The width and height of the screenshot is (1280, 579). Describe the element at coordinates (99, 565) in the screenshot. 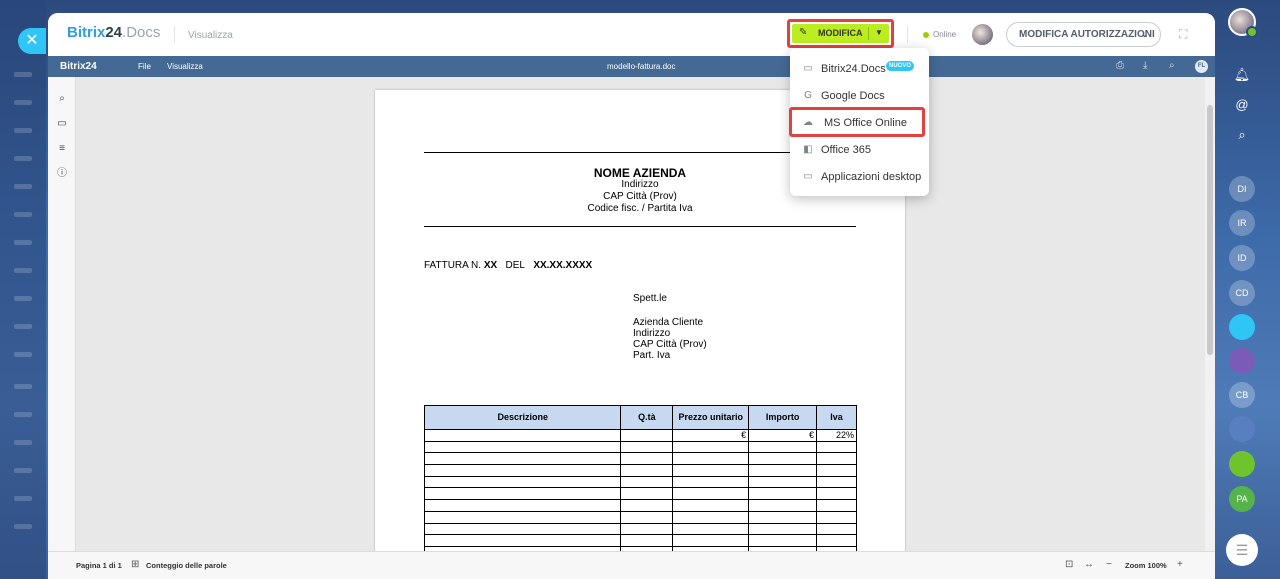

I see `page-info: Pagina 1 di 1` at that location.